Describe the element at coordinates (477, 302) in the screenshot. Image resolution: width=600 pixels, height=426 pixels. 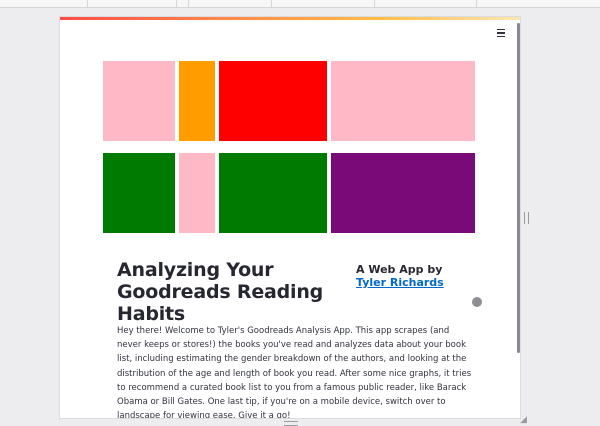
I see `running-status-indicator` at that location.